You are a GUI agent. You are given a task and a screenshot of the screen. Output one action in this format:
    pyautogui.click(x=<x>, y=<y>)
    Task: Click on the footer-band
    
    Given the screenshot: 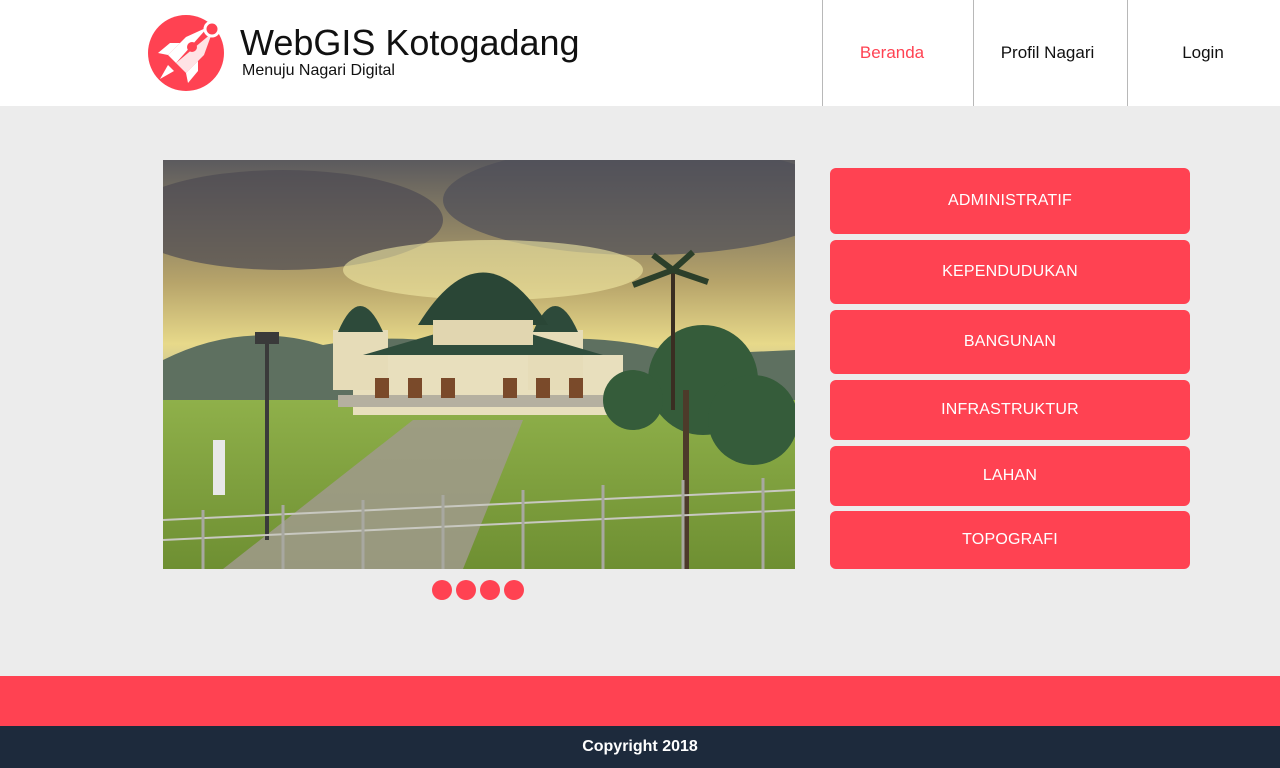 What is the action you would take?
    pyautogui.click(x=640, y=701)
    